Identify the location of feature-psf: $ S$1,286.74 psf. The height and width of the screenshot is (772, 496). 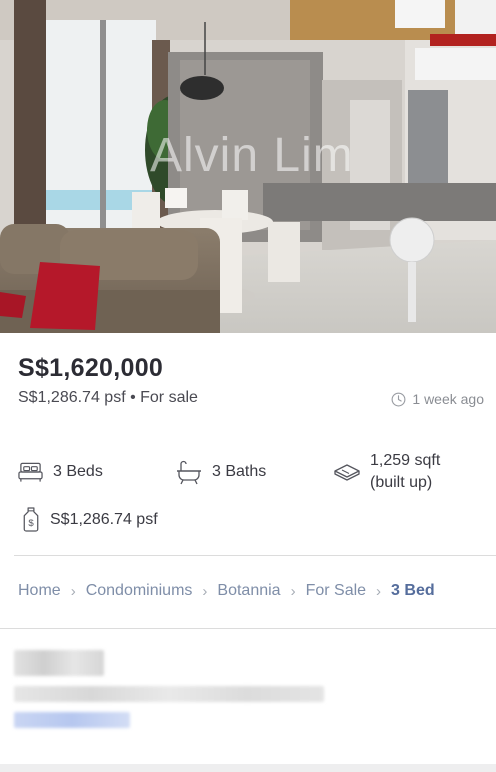
(90, 519).